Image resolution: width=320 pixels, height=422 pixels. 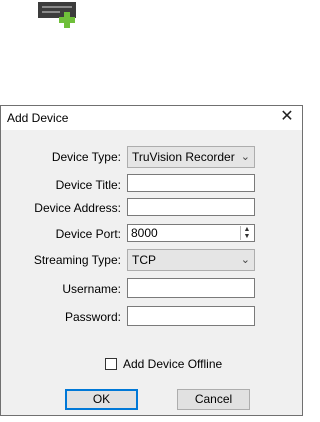 I want to click on device-type-select: TruVision Recorder ⌄, so click(x=191, y=157).